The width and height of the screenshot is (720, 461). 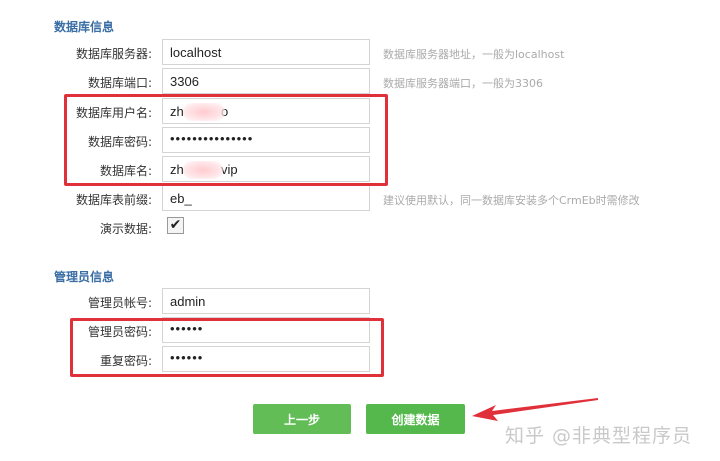 What do you see at coordinates (474, 54) in the screenshot?
I see `db-server-hint: 数据库服务器地址，一般为localhost` at bounding box center [474, 54].